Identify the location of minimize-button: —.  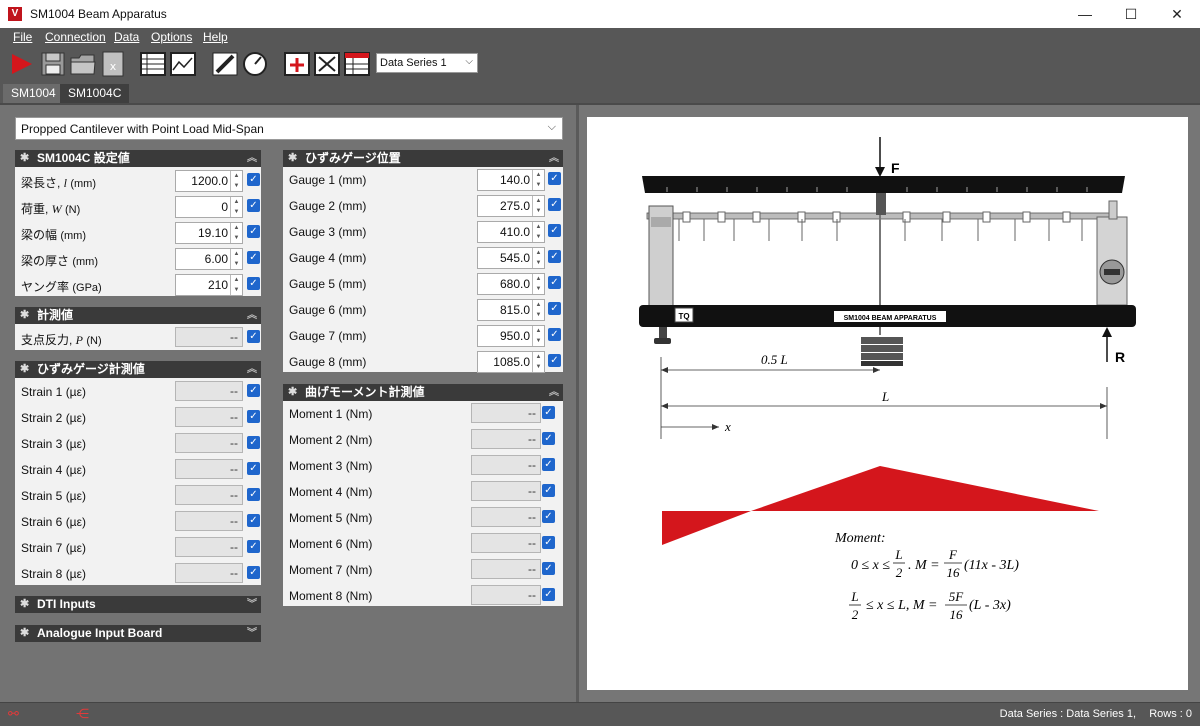
(1085, 14).